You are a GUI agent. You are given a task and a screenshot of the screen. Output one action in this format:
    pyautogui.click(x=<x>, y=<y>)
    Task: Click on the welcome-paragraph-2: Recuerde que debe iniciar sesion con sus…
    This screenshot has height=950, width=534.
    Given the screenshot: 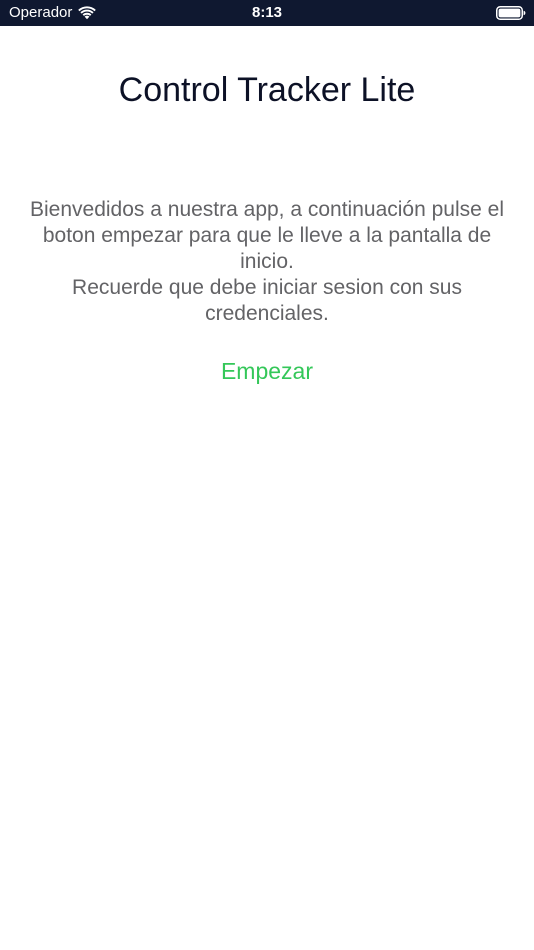 What is the action you would take?
    pyautogui.click(x=267, y=300)
    